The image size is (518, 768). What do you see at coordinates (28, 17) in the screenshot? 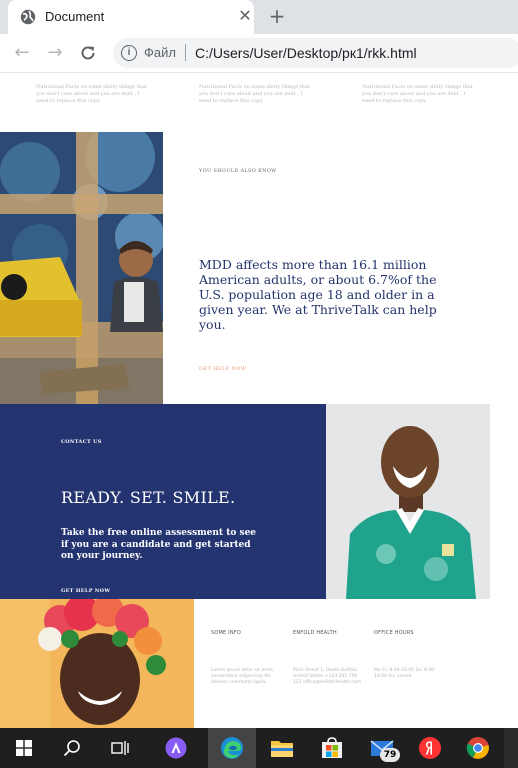
I see `globe-icon` at bounding box center [28, 17].